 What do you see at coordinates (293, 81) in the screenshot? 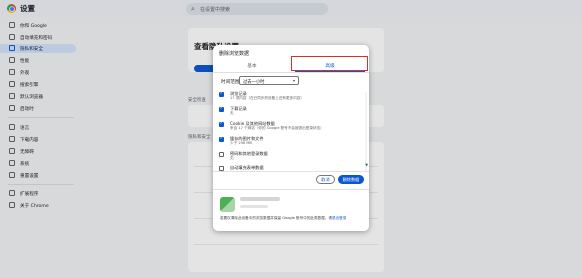
I see `chevron-down-icon: ▾` at bounding box center [293, 81].